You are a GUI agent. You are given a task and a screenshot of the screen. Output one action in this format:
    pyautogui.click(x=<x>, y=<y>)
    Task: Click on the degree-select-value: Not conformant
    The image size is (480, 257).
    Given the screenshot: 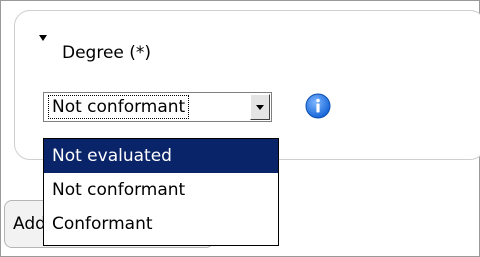 What is the action you would take?
    pyautogui.click(x=118, y=107)
    